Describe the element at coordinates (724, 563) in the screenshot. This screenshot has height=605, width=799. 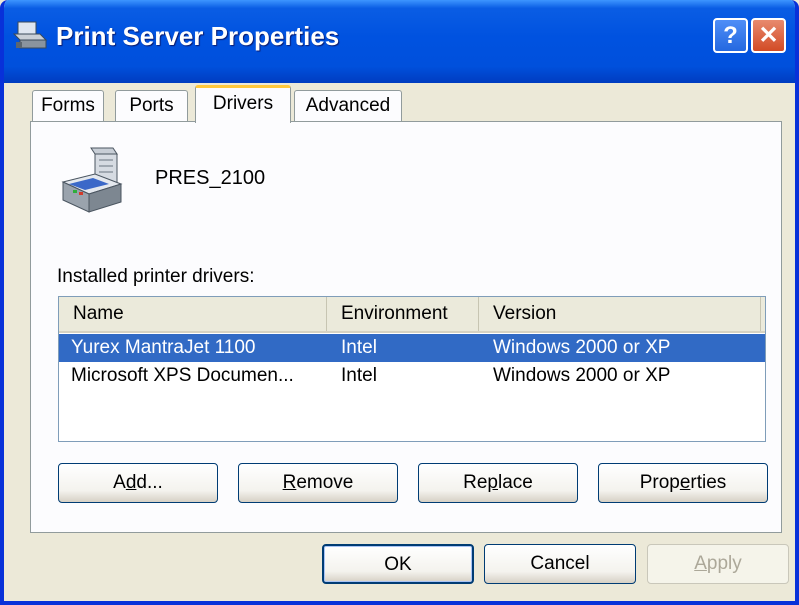
I see `apply-label-post: pply` at that location.